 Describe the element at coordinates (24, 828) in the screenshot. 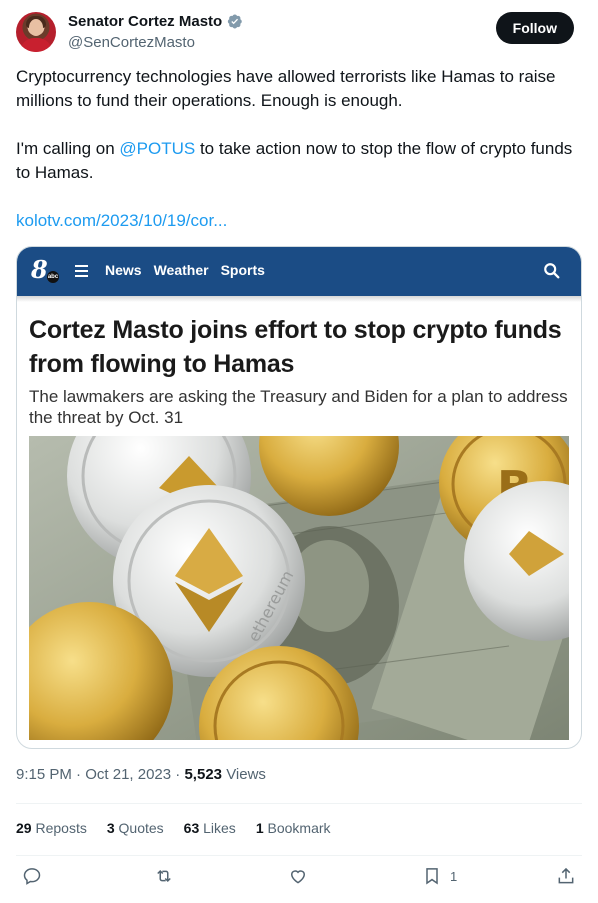

I see `reposts-count: 29` at that location.